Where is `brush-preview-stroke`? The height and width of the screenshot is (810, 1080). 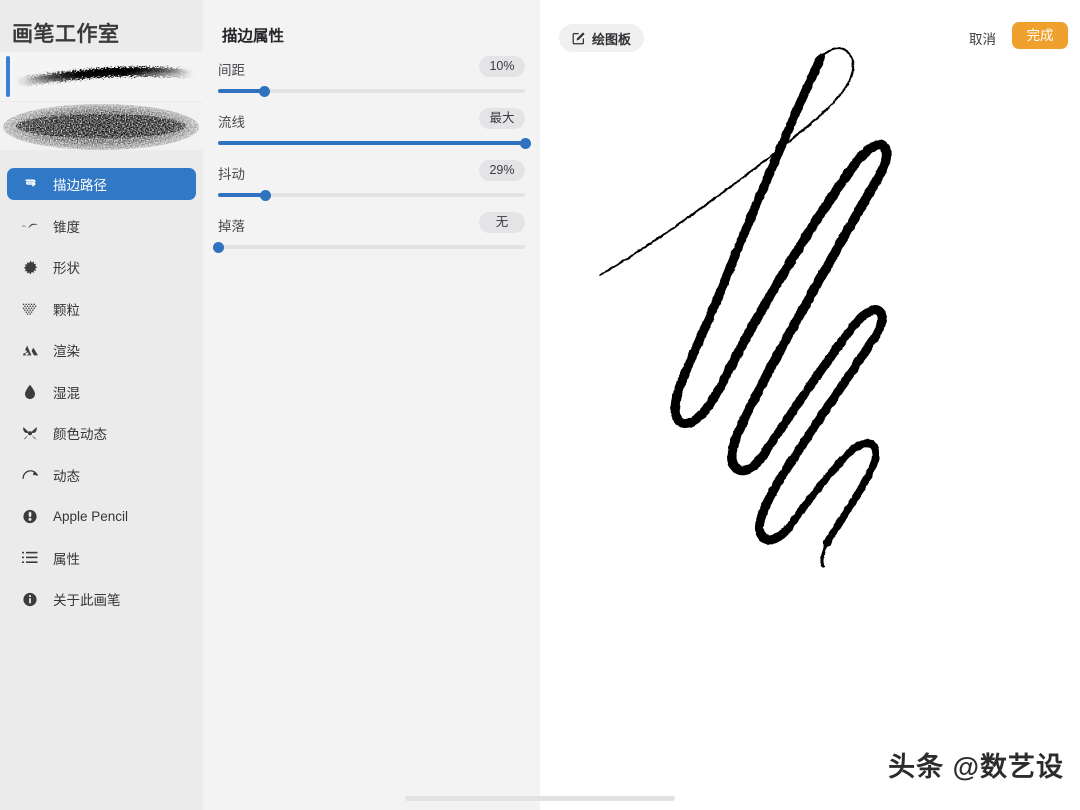
brush-preview-stroke is located at coordinates (101, 76).